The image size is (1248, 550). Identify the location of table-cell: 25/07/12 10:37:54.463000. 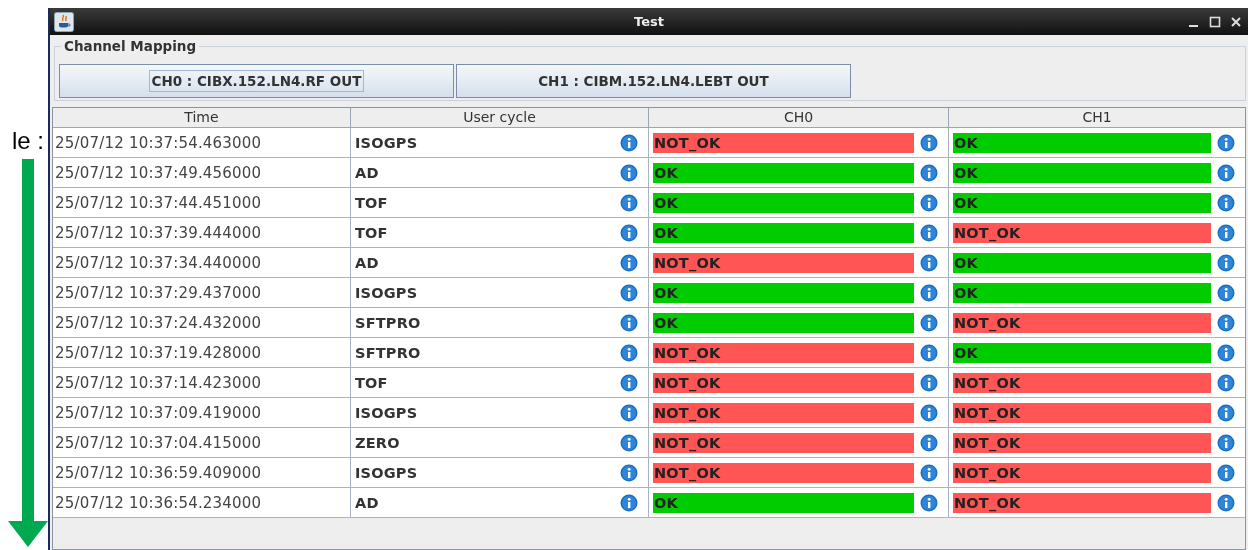
(202, 142).